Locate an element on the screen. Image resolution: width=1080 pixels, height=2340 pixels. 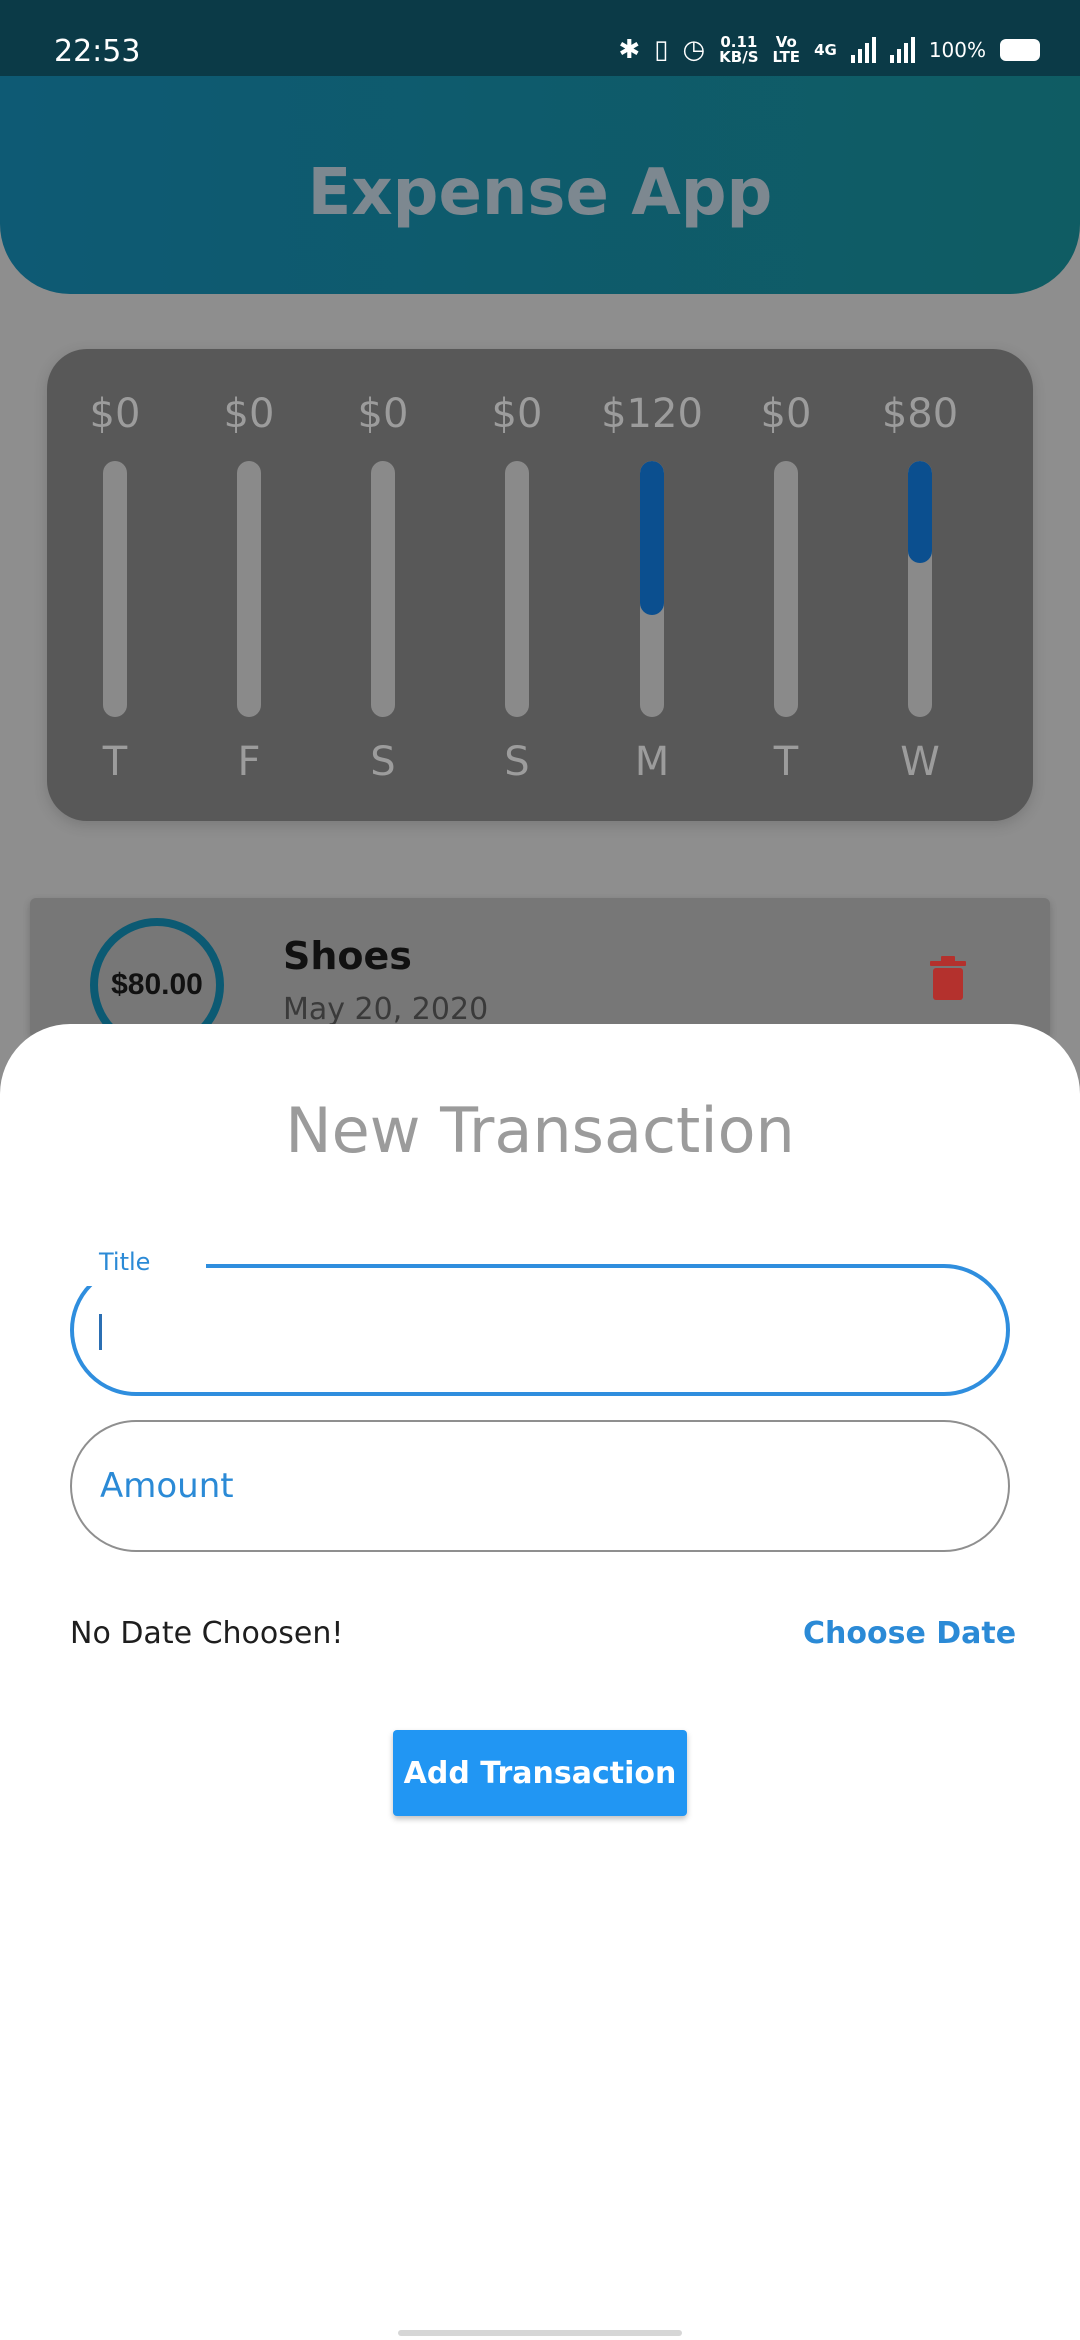
chart-bar-6: $80 W is located at coordinates (920, 585).